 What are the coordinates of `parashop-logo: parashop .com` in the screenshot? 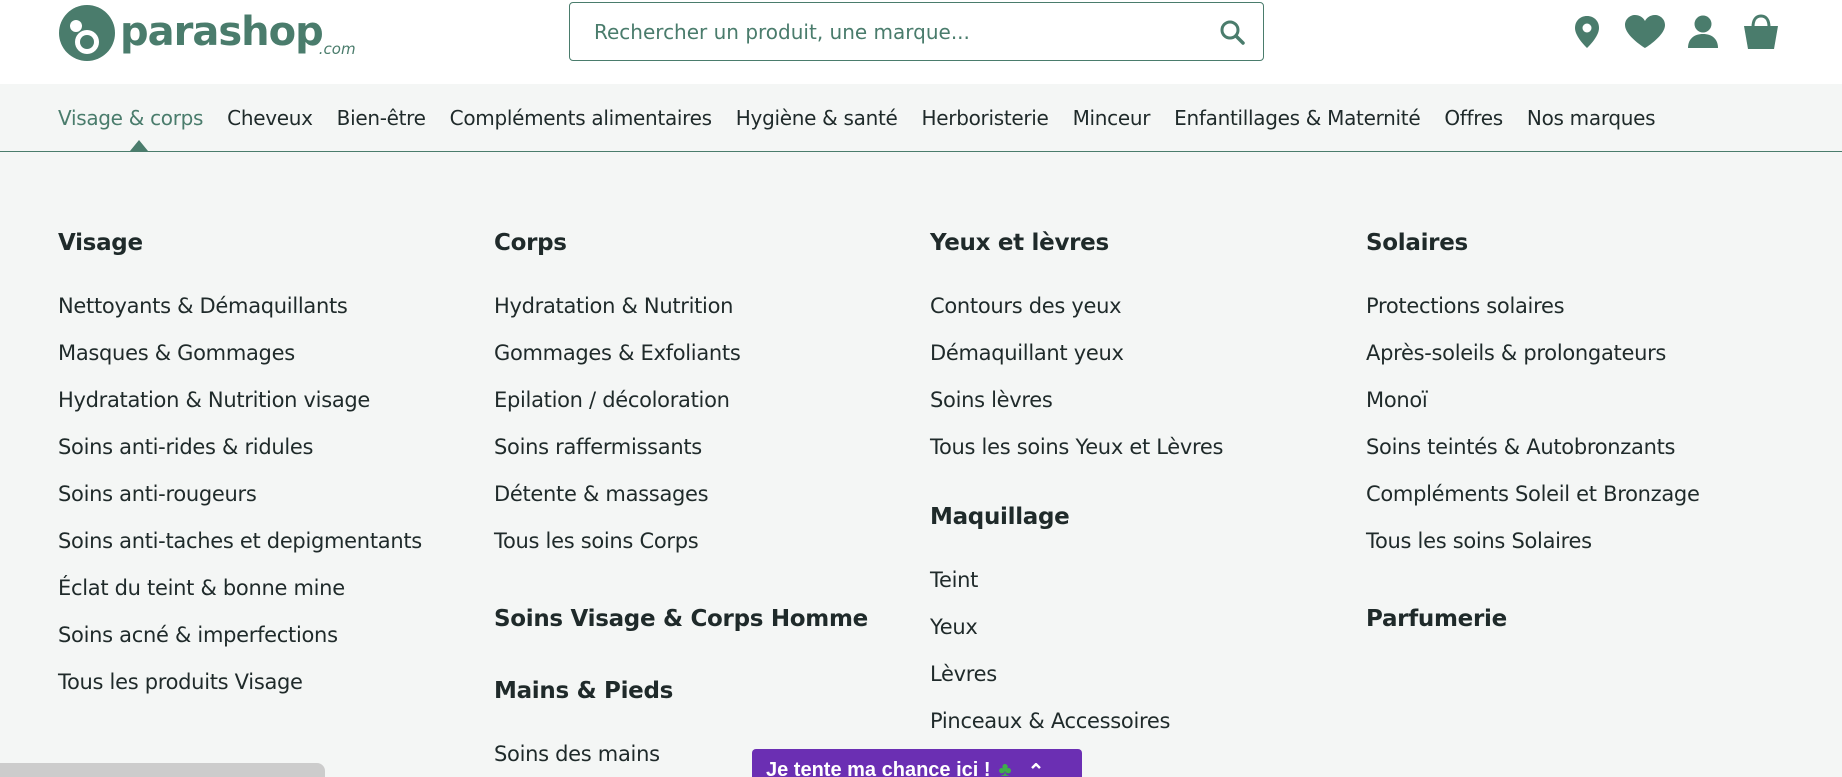 It's located at (207, 32).